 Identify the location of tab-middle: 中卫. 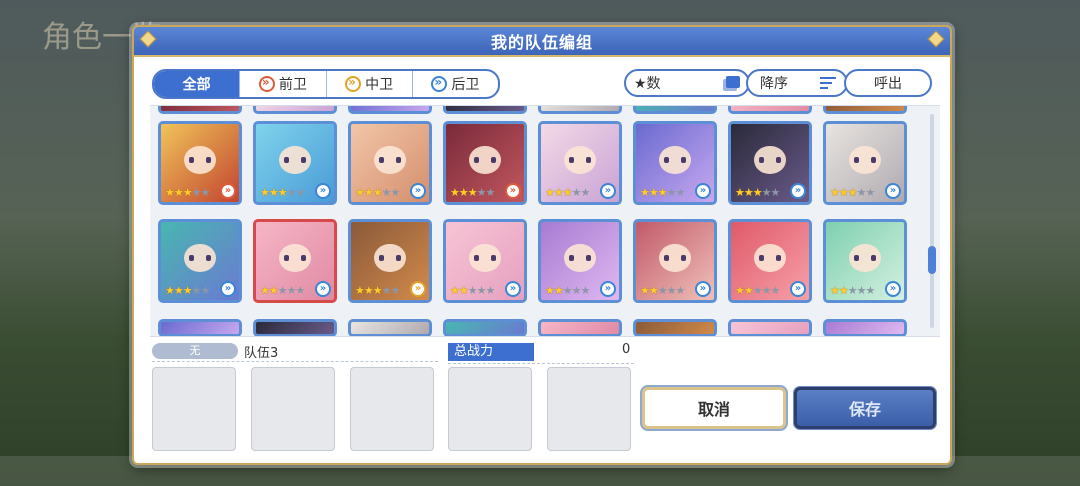
(370, 84).